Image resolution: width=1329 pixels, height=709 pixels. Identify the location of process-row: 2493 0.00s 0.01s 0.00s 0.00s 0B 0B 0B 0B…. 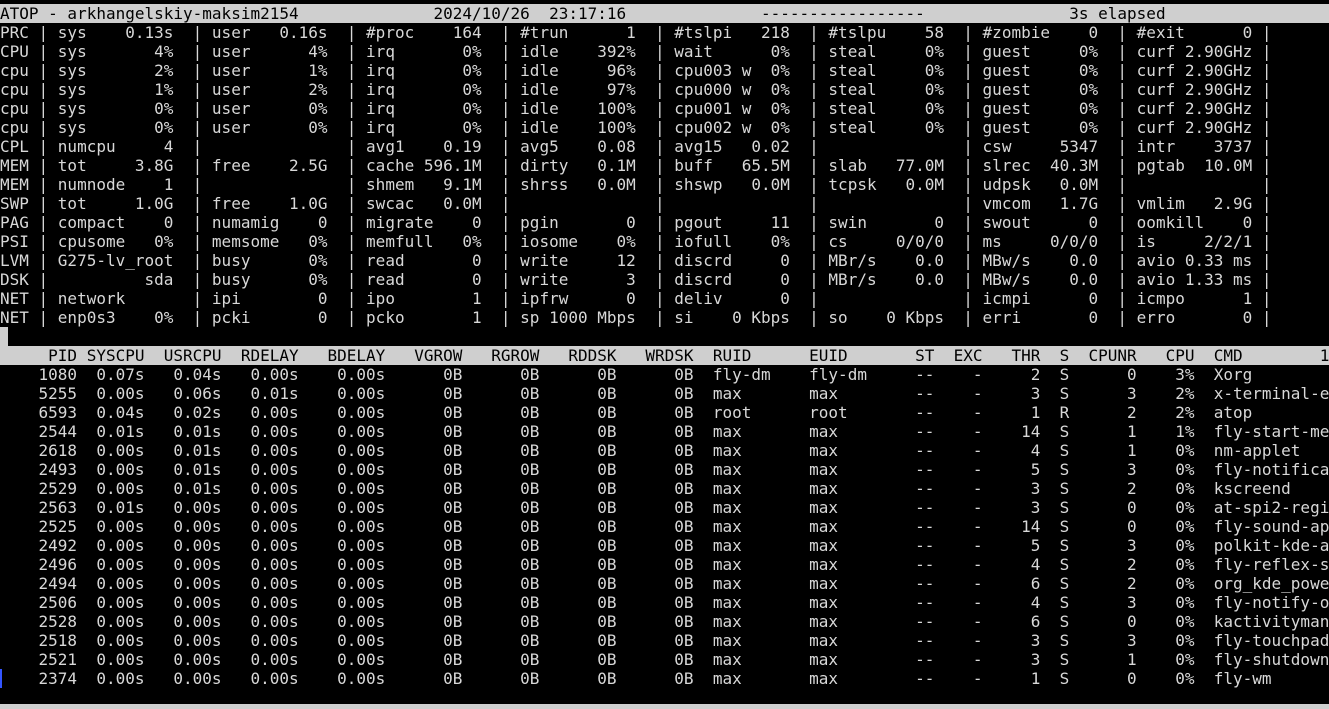
(664, 469).